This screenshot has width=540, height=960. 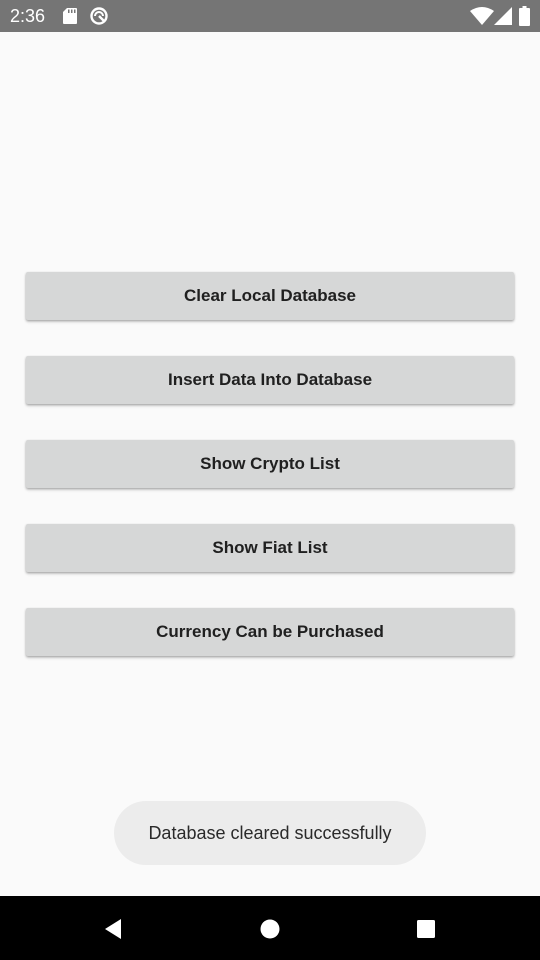 I want to click on back-icon, so click(x=113, y=929).